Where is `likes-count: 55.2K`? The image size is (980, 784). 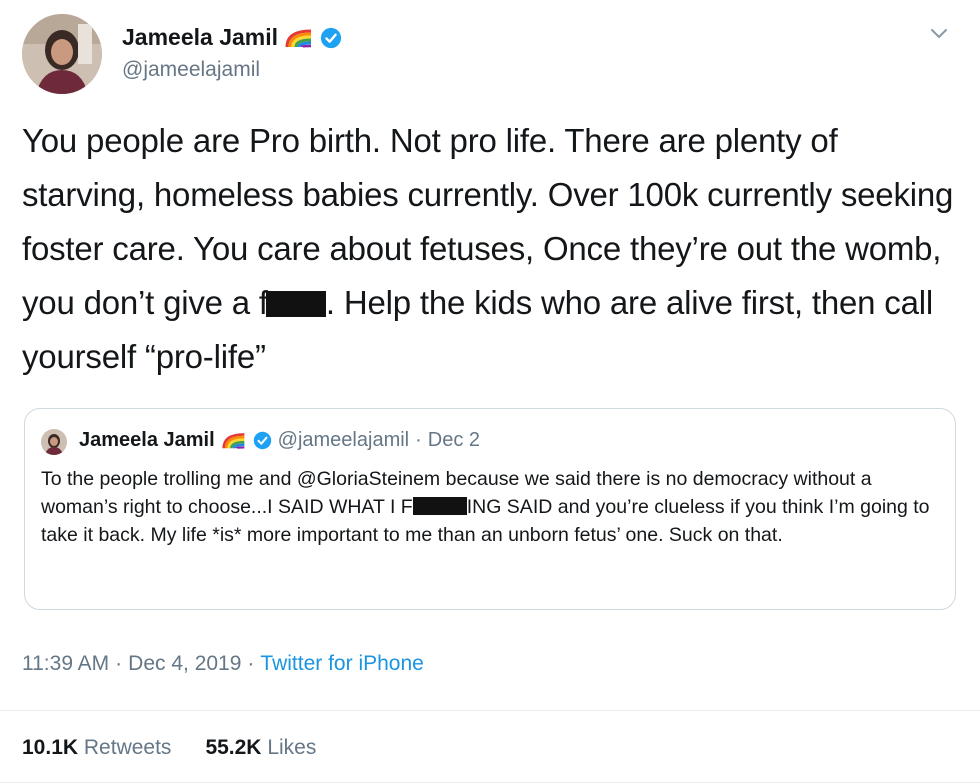 likes-count: 55.2K is located at coordinates (233, 747).